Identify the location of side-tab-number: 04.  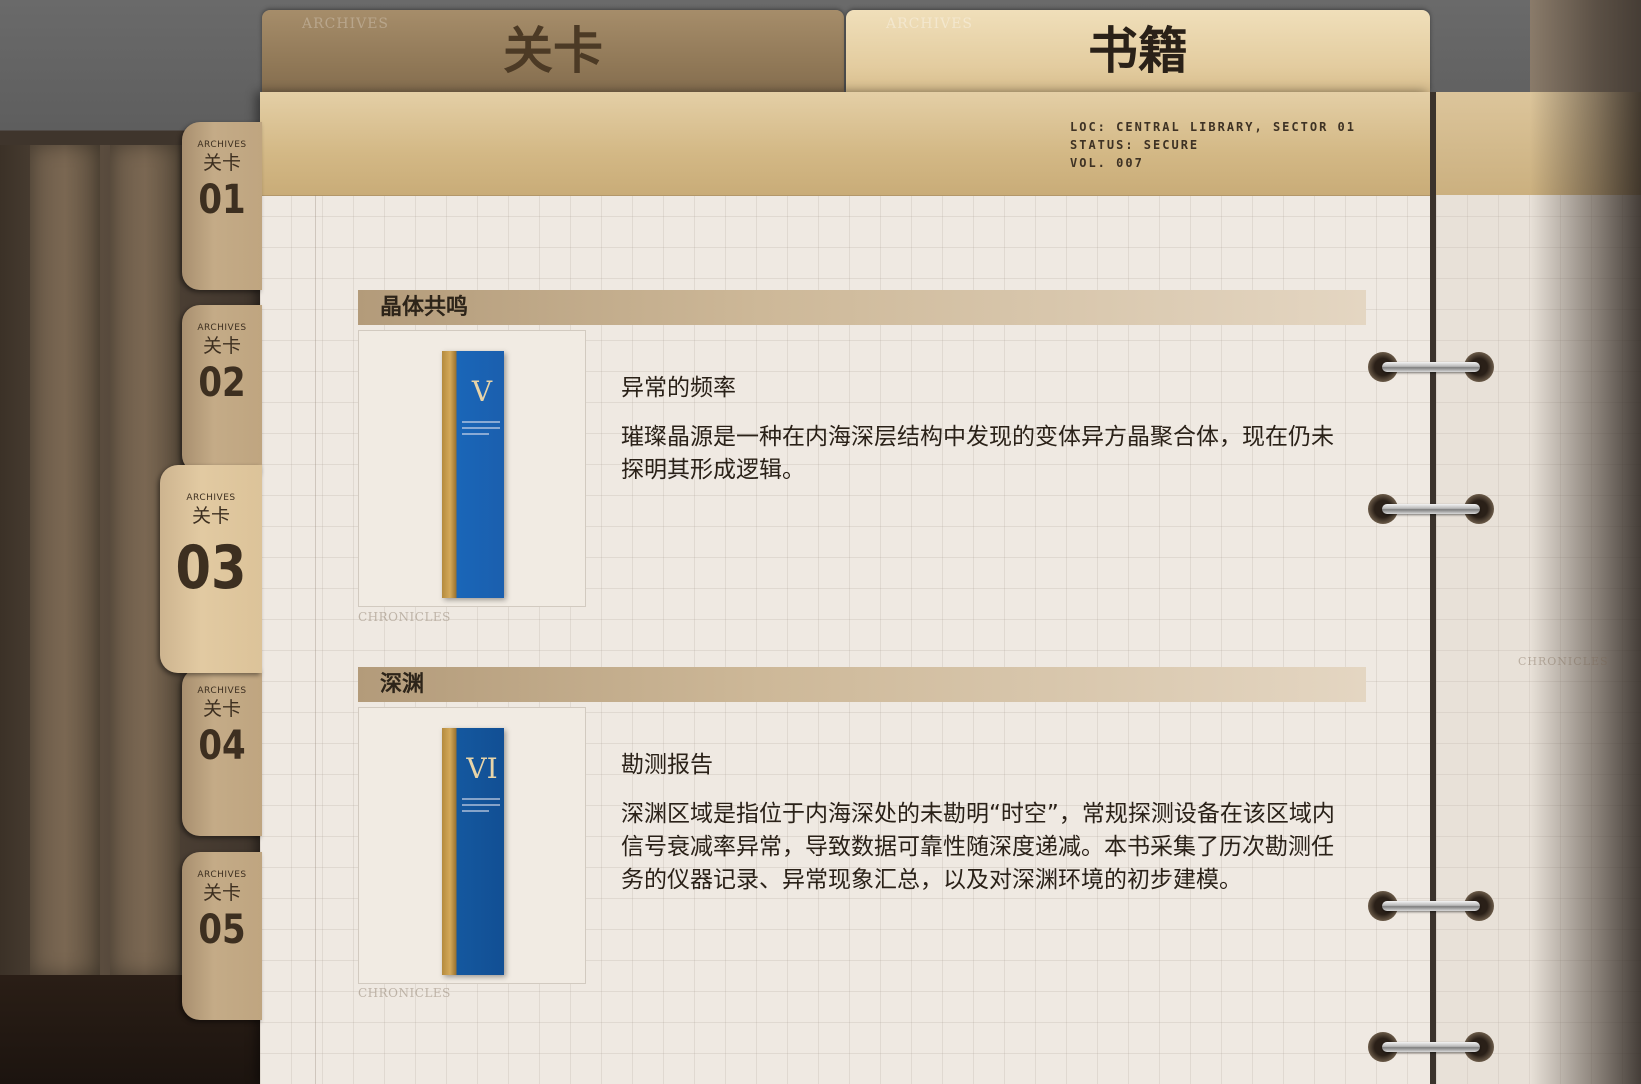
(222, 746).